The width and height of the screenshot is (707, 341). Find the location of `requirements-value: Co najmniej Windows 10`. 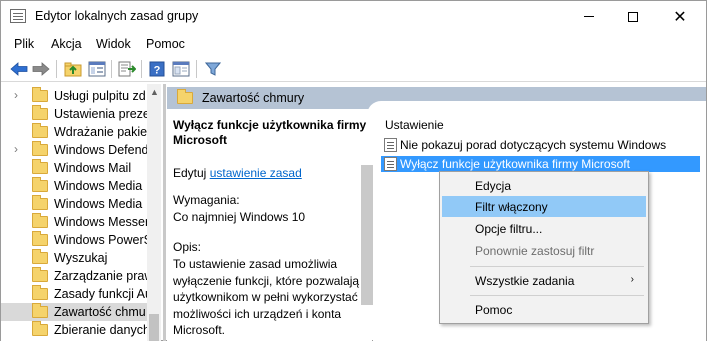

requirements-value: Co najmniej Windows 10 is located at coordinates (239, 217).